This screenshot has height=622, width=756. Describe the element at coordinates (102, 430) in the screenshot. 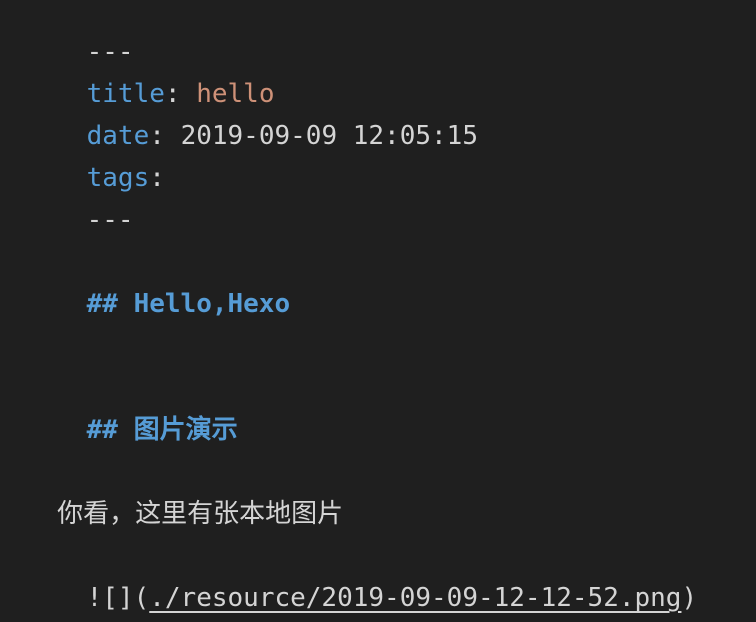

I see `heading-2-marker: ##` at that location.